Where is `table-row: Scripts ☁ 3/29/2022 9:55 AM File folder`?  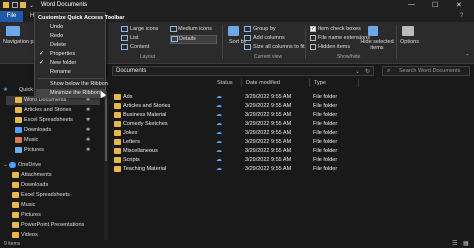 table-row: Scripts ☁ 3/29/2022 9:55 AM File folder is located at coordinates (291, 160).